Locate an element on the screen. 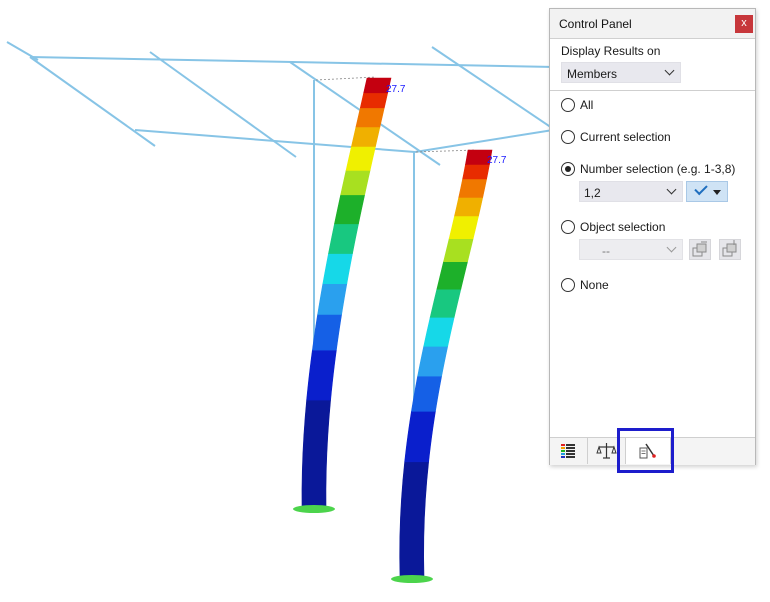 The image size is (770, 602). select-objects-add-icon is located at coordinates (729, 248).